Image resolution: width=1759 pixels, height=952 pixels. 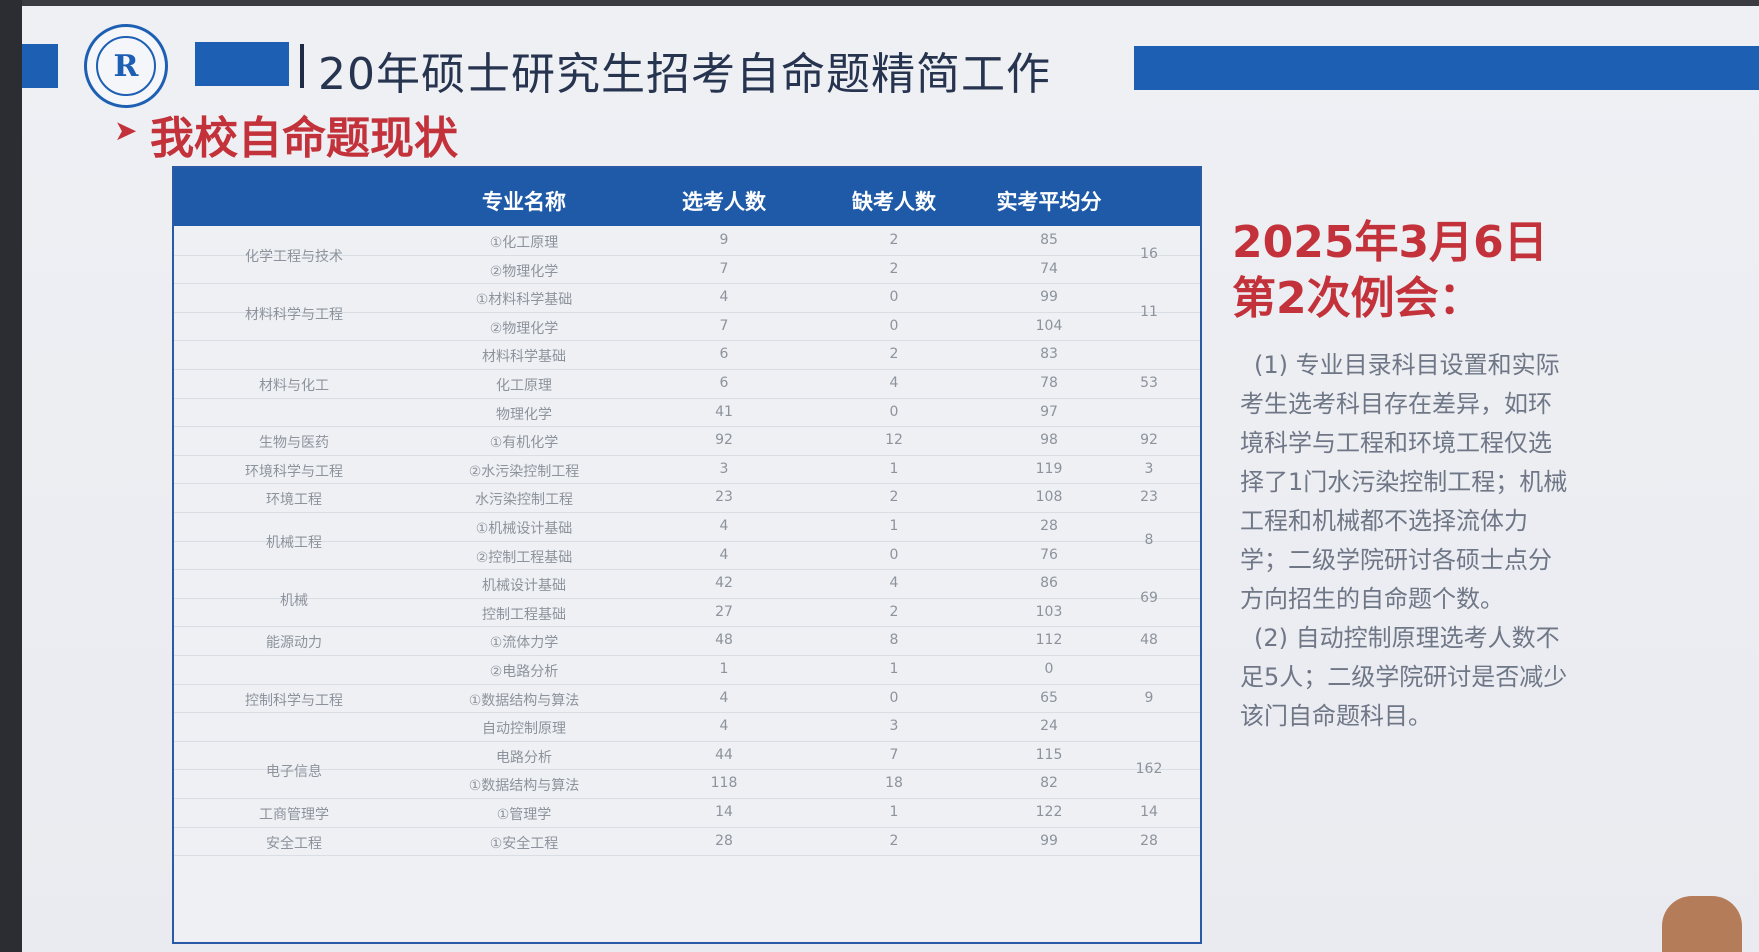 What do you see at coordinates (1149, 597) in the screenshot?
I see `group-total-cell: 69` at bounding box center [1149, 597].